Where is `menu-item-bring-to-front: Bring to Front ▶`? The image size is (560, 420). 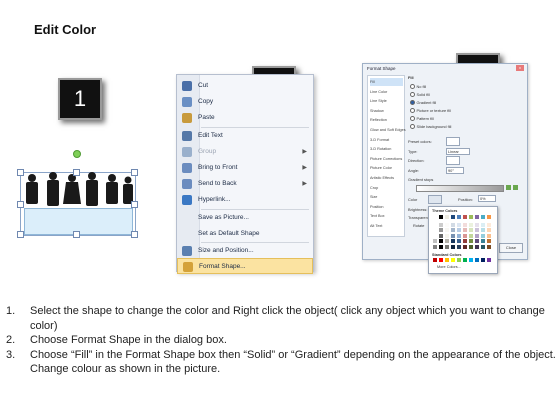
menu-item-bring-to-front: Bring to Front ▶ is located at coordinates (245, 168).